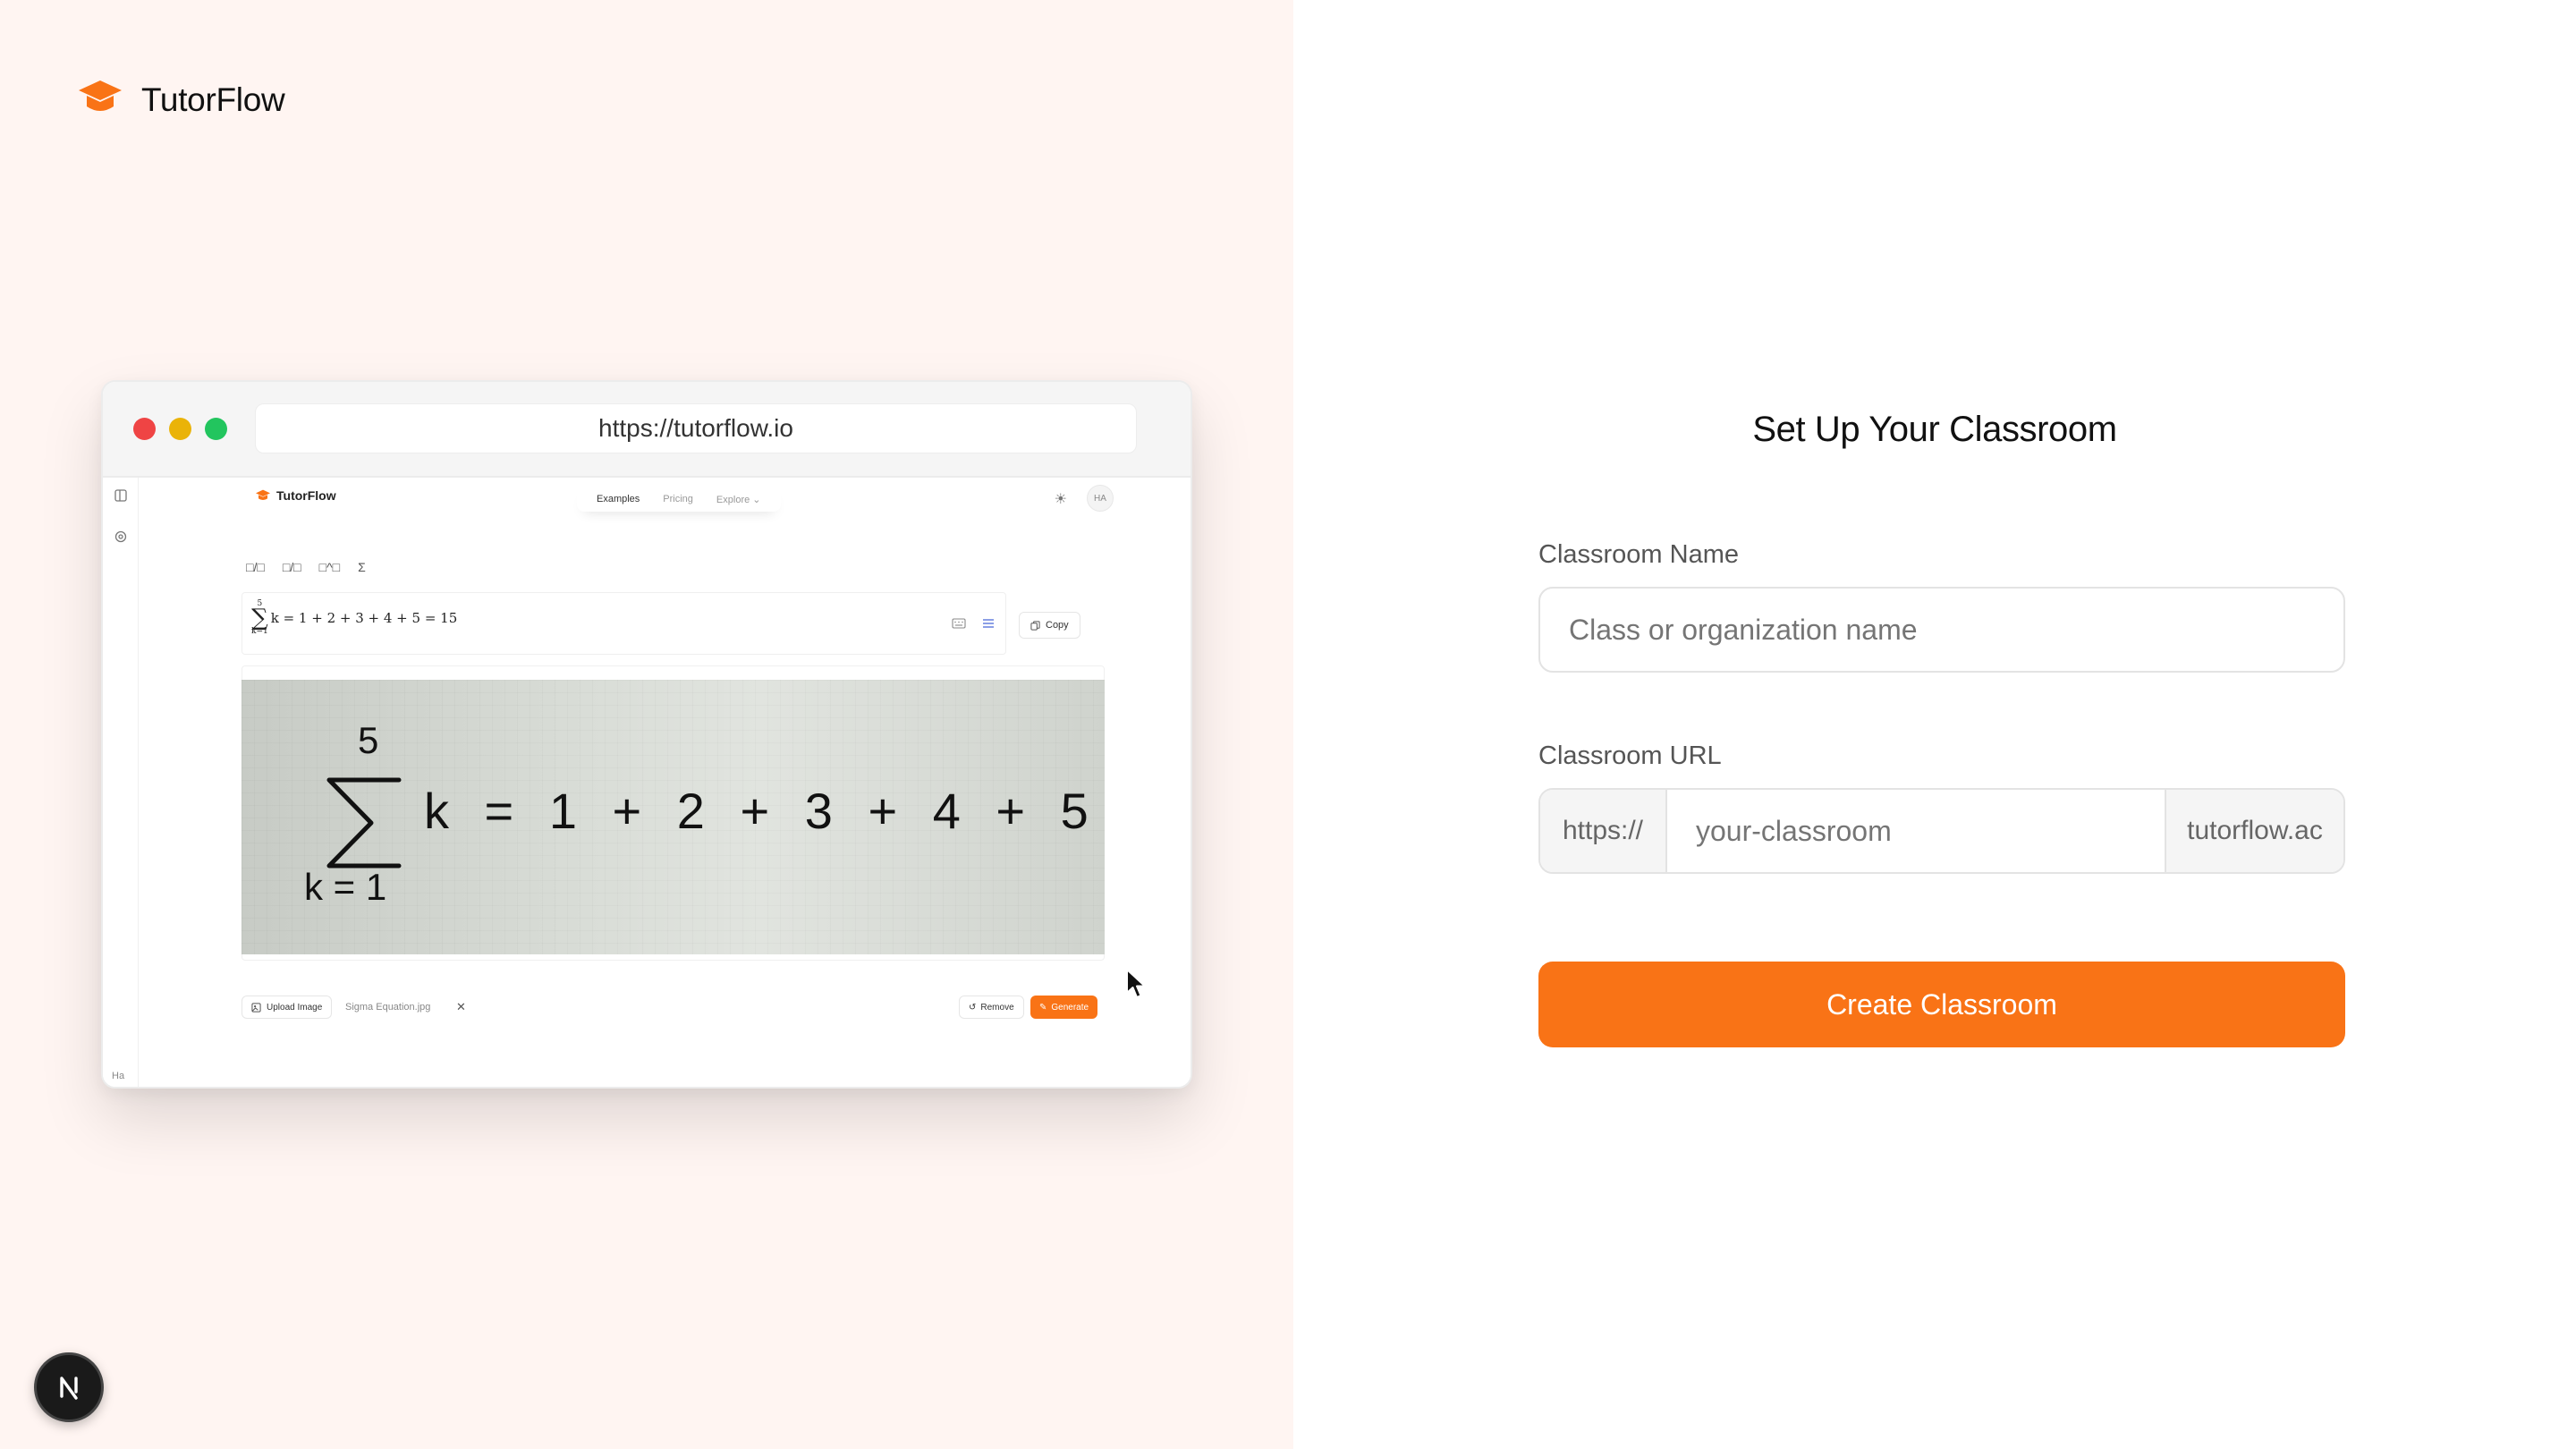 This screenshot has height=1449, width=2576. I want to click on preview-equation-text: k = 1 + 2 + 3 + 4 + 5 = 15, so click(364, 618).